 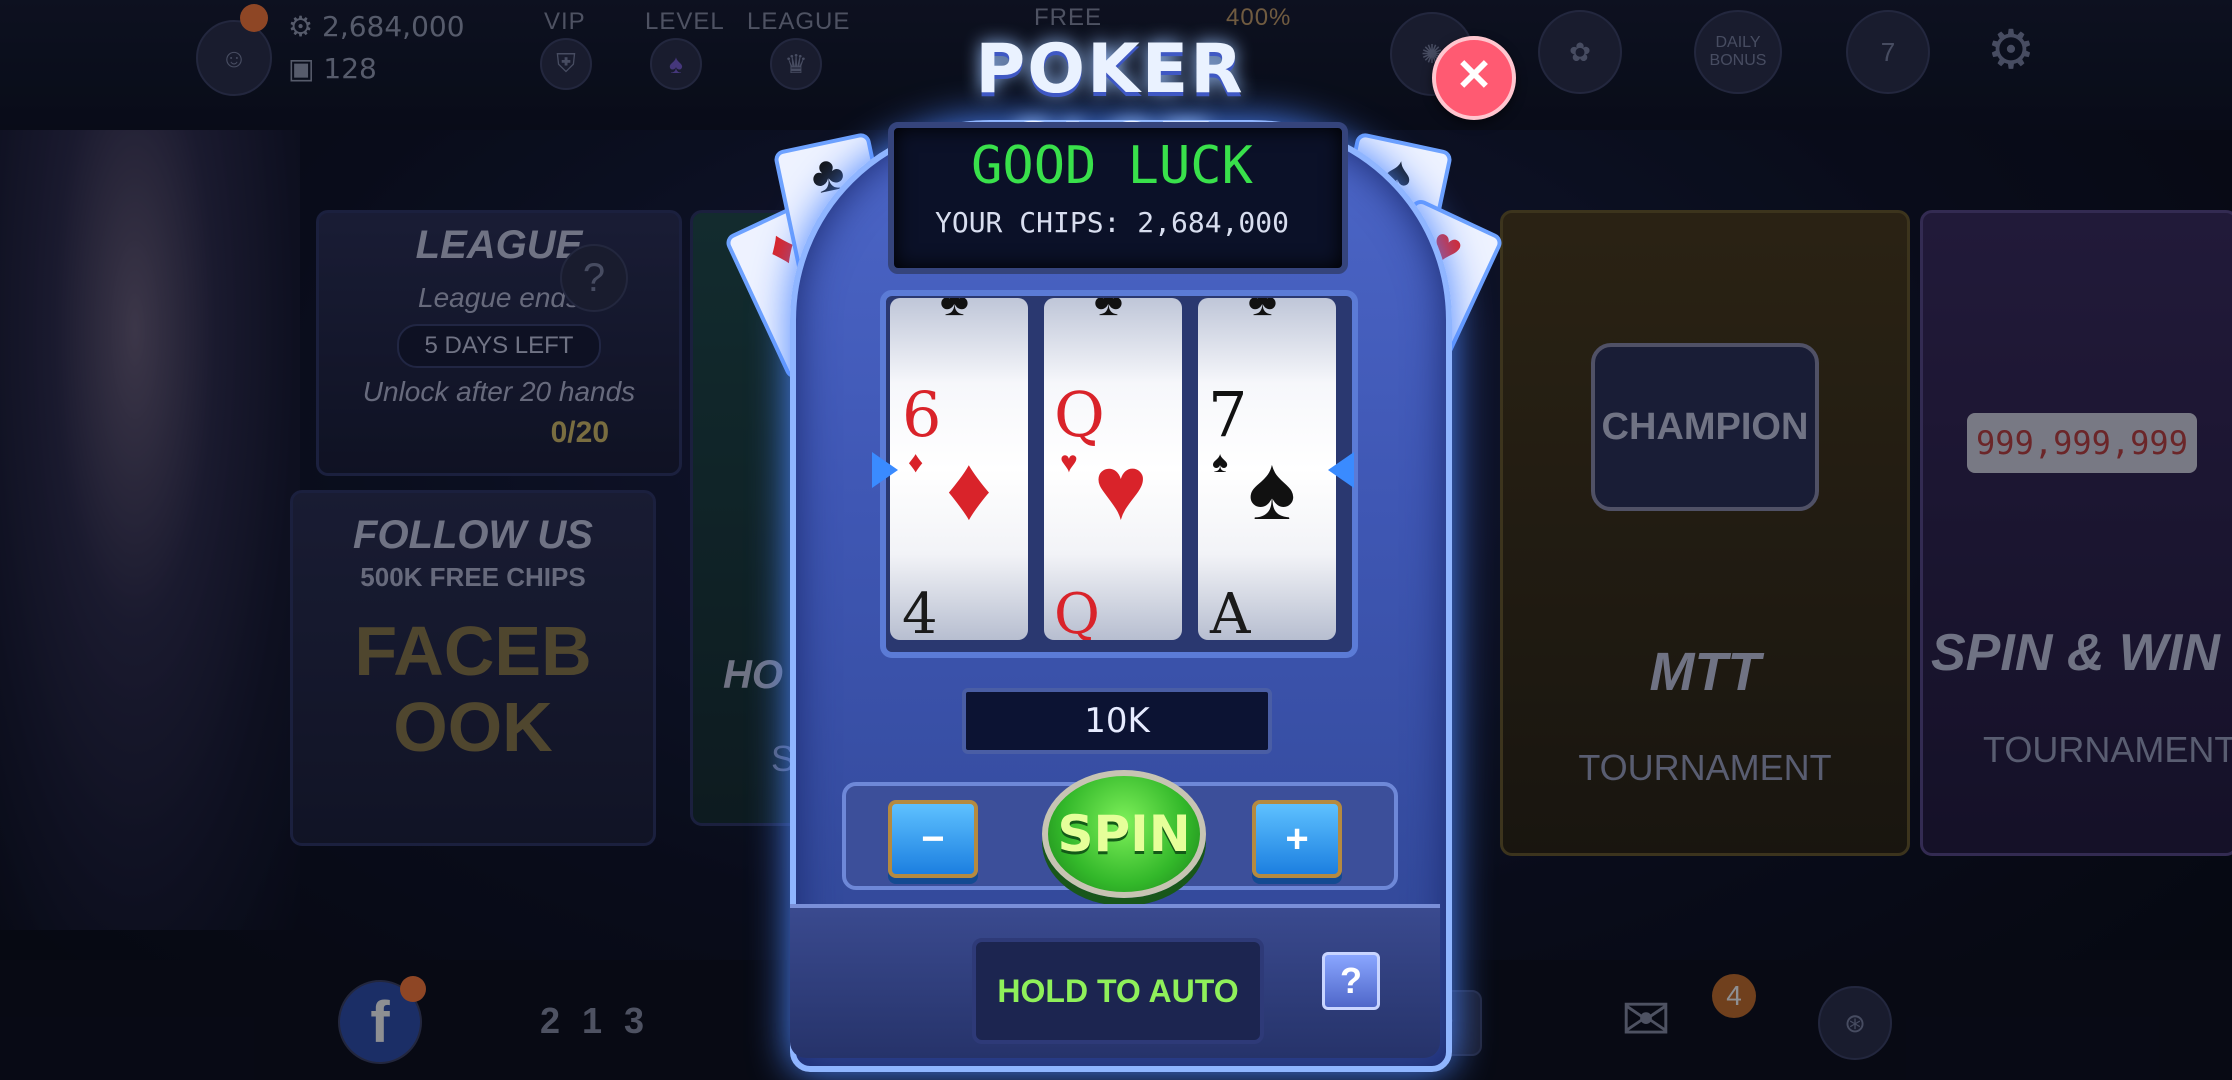 I want to click on help-button: ?, so click(x=1351, y=981).